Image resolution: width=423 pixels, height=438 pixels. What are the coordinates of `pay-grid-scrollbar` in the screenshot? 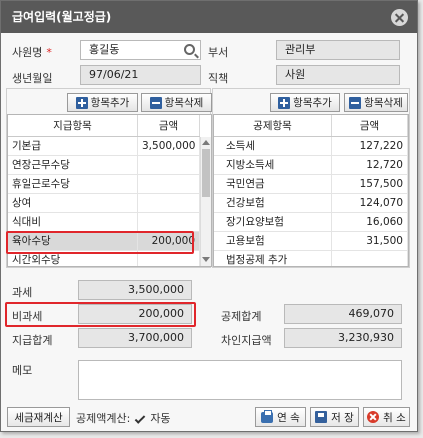 It's located at (205, 201).